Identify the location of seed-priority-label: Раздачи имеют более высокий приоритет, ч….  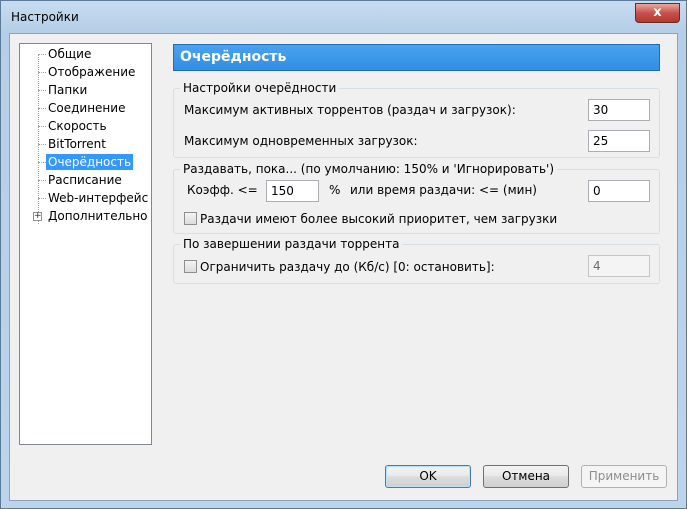
(378, 219).